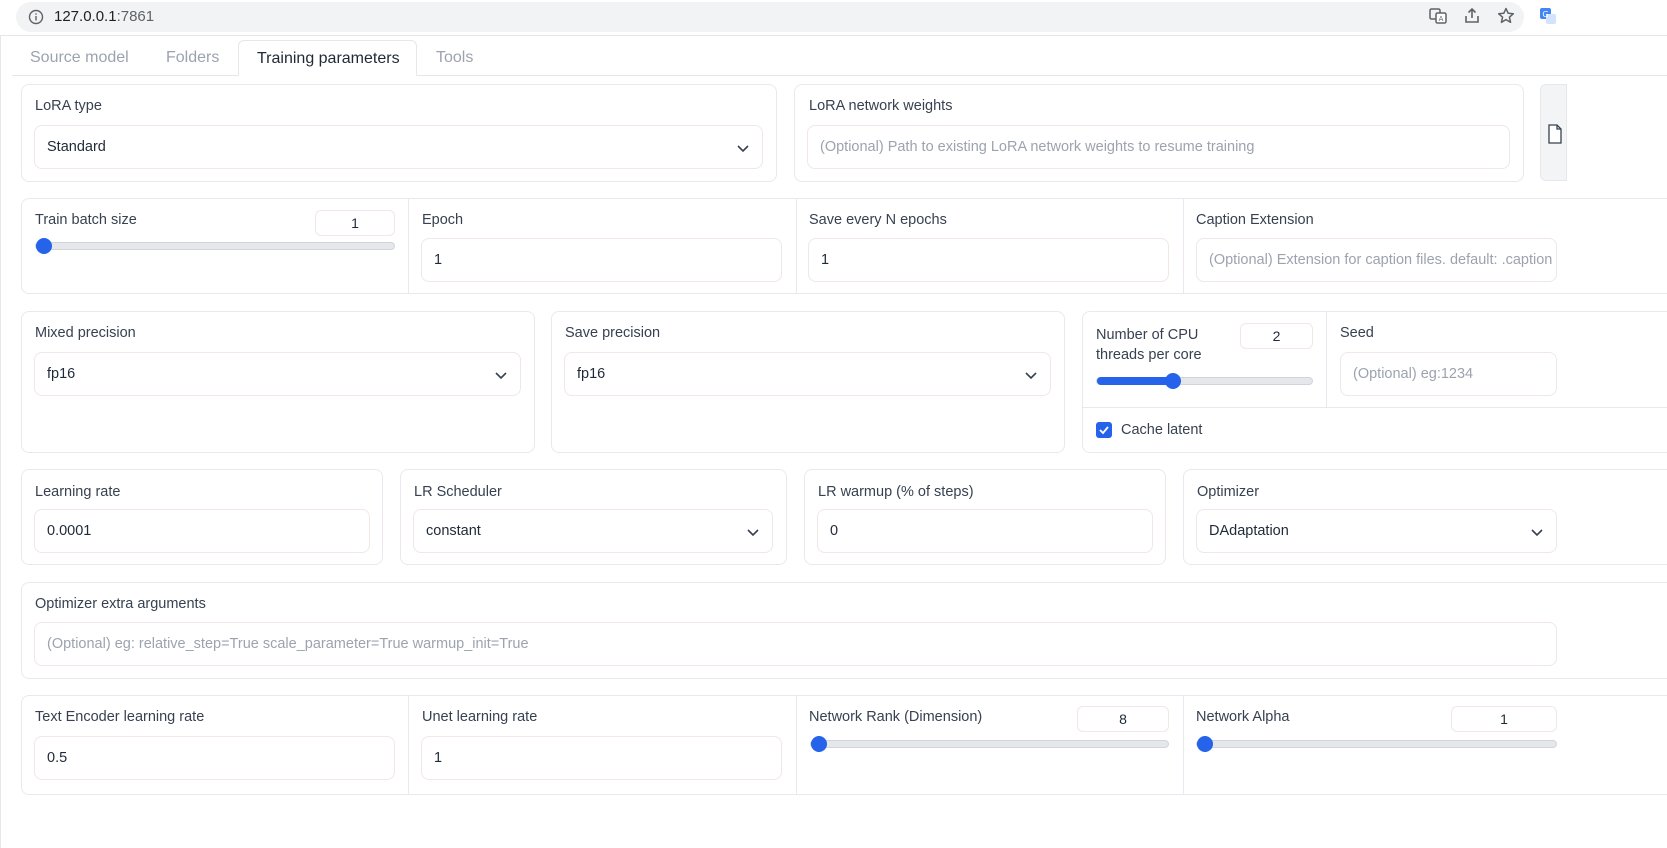 This screenshot has height=848, width=1667. Describe the element at coordinates (1135, 381) in the screenshot. I see `slider-fill` at that location.